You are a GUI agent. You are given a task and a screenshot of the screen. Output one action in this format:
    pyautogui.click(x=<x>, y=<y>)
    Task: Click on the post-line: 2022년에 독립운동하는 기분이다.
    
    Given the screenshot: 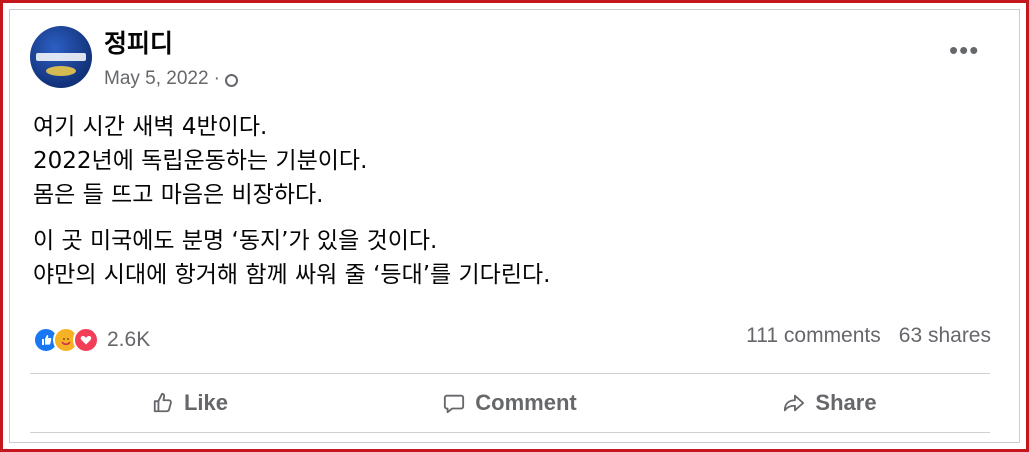 What is the action you would take?
    pyautogui.click(x=200, y=161)
    